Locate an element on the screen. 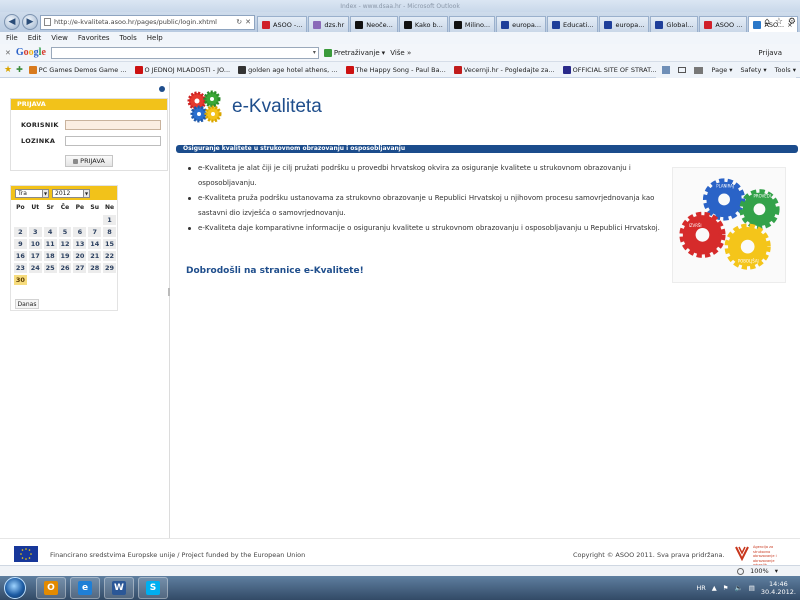 The width and height of the screenshot is (800, 600). calendar-day: 27 is located at coordinates (80, 268).